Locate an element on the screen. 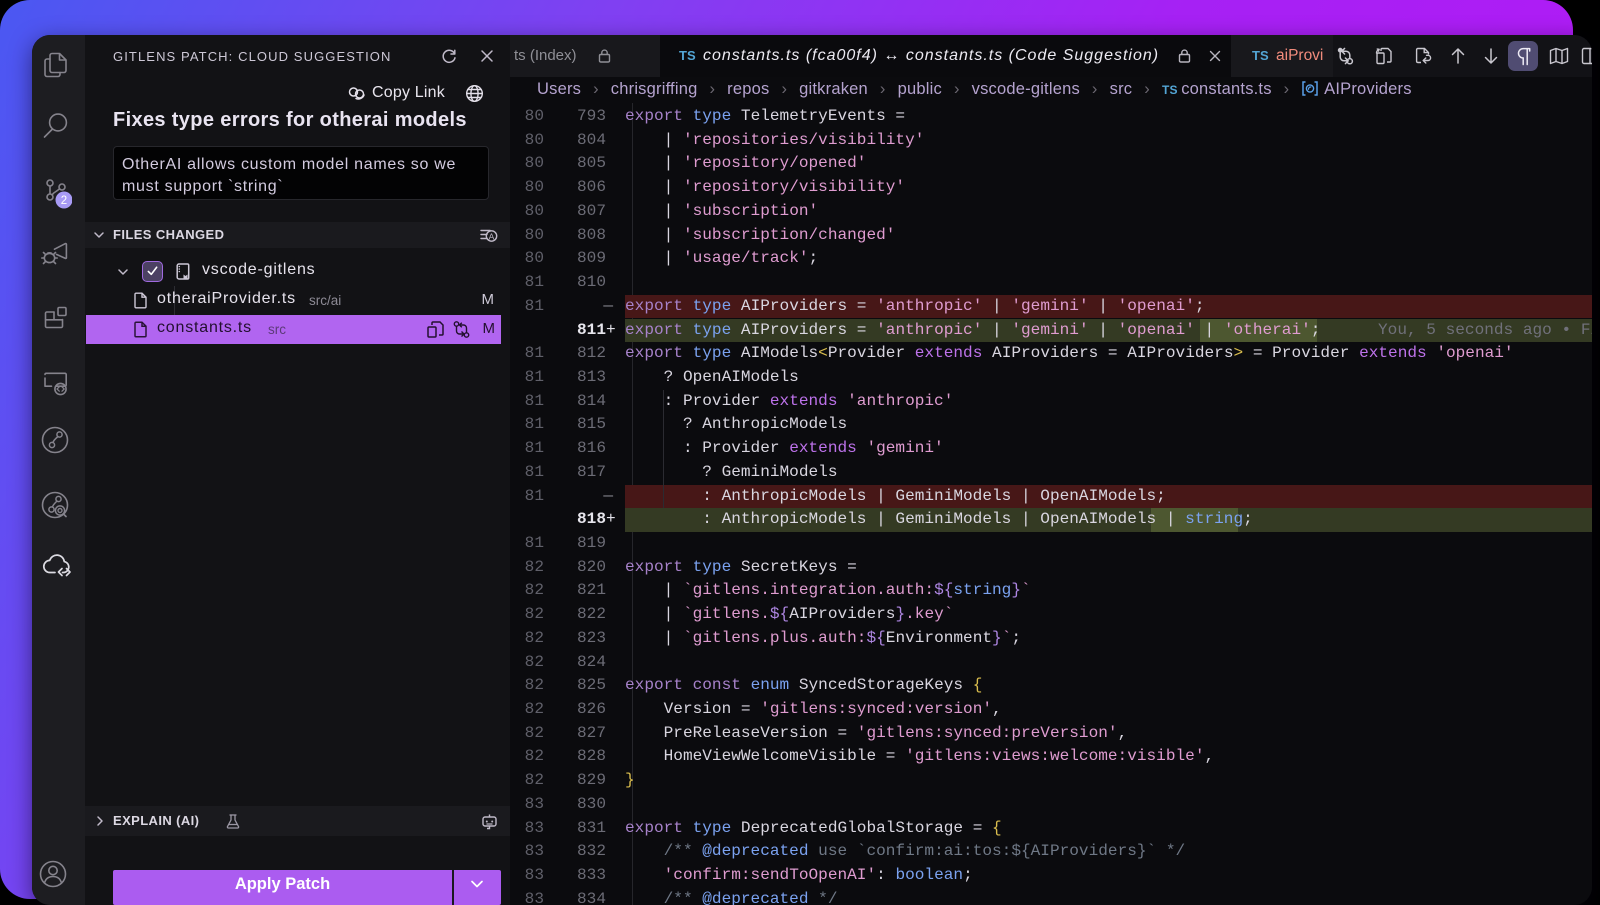 This screenshot has height=905, width=1600. svg-text: 2 is located at coordinates (64, 201).